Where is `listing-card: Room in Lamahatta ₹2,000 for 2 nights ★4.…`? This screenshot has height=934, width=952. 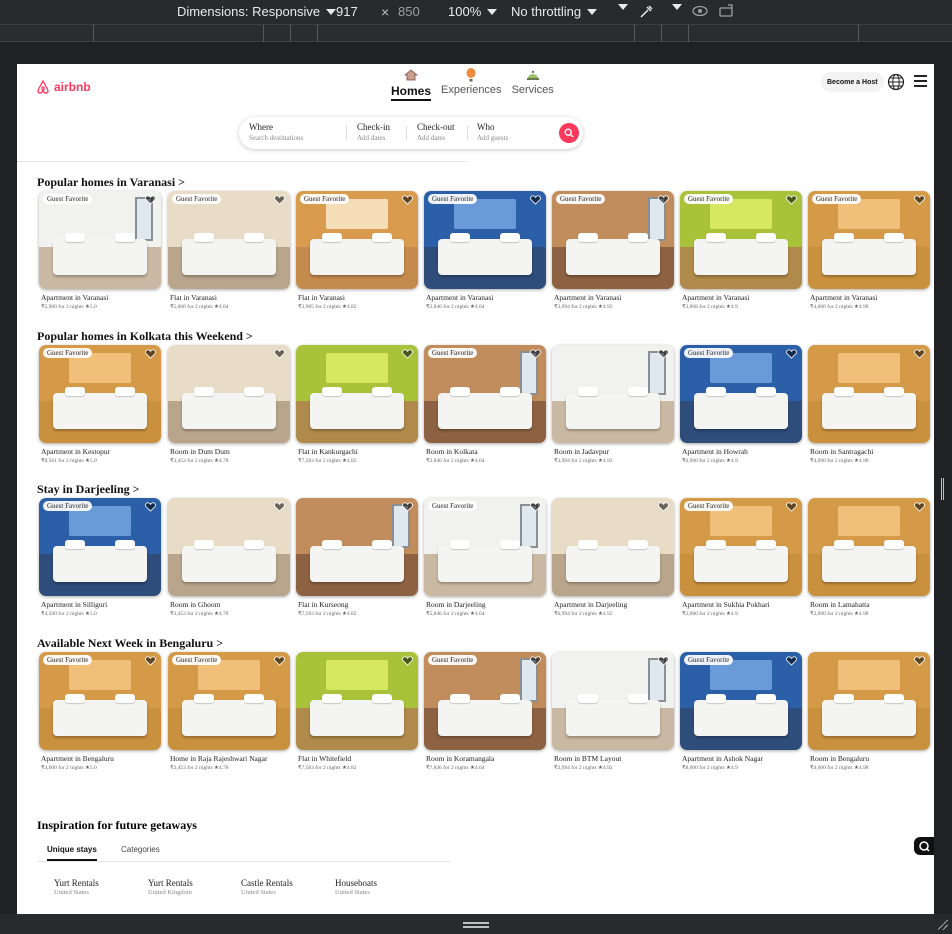
listing-card: Room in Lamahatta ₹2,000 for 2 nights ★4.… is located at coordinates (869, 558).